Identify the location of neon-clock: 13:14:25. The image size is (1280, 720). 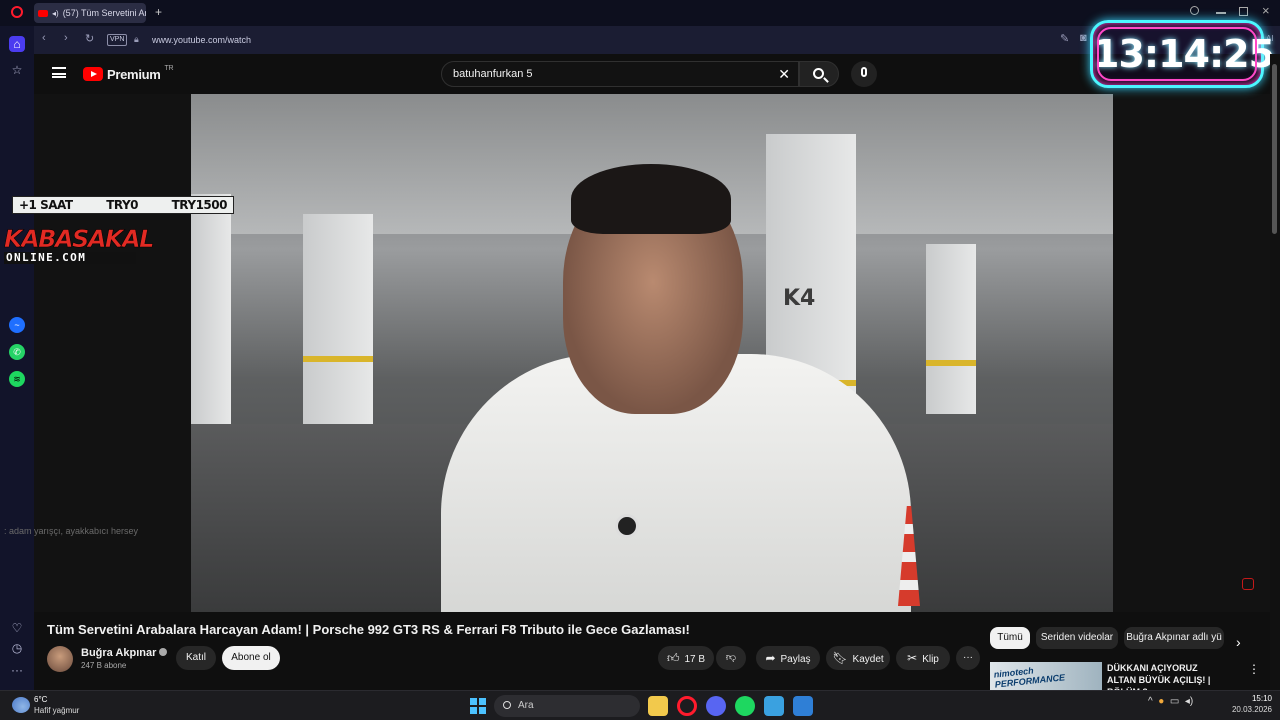
(1182, 54).